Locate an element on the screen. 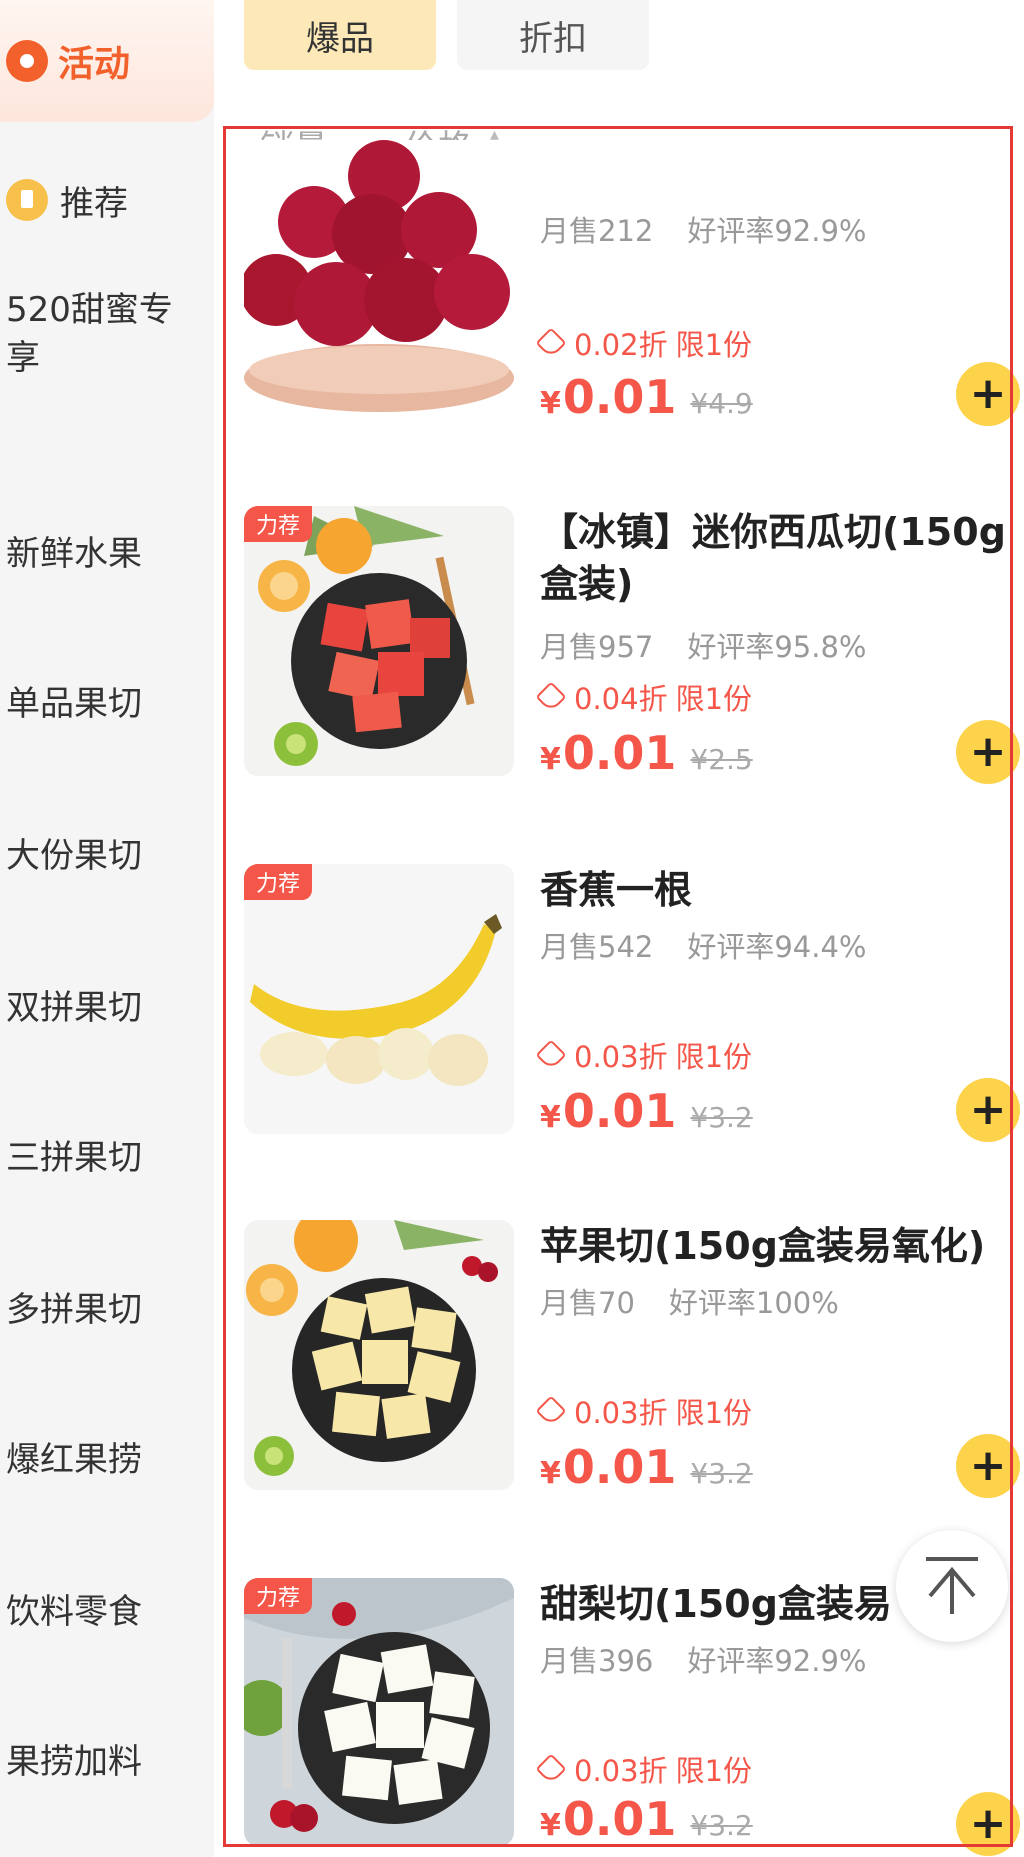 The width and height of the screenshot is (1024, 1857). product-card: 月售212 好评率92.9% 0.02折 限1份 ¥ 0.01 ¥4.9 + is located at coordinates (634, 283).